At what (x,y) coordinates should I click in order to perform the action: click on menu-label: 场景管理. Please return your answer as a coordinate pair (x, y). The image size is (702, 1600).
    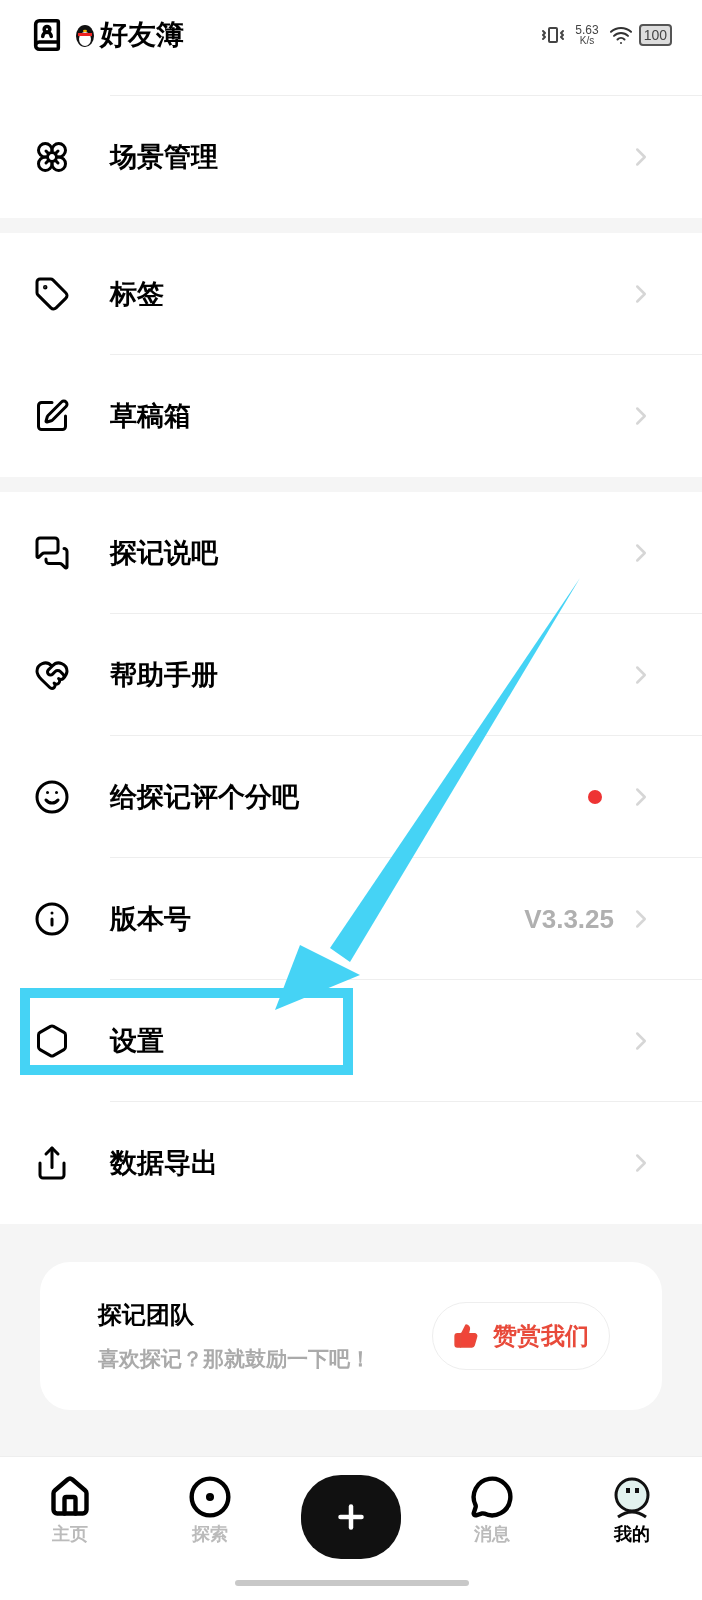
    Looking at the image, I should click on (164, 157).